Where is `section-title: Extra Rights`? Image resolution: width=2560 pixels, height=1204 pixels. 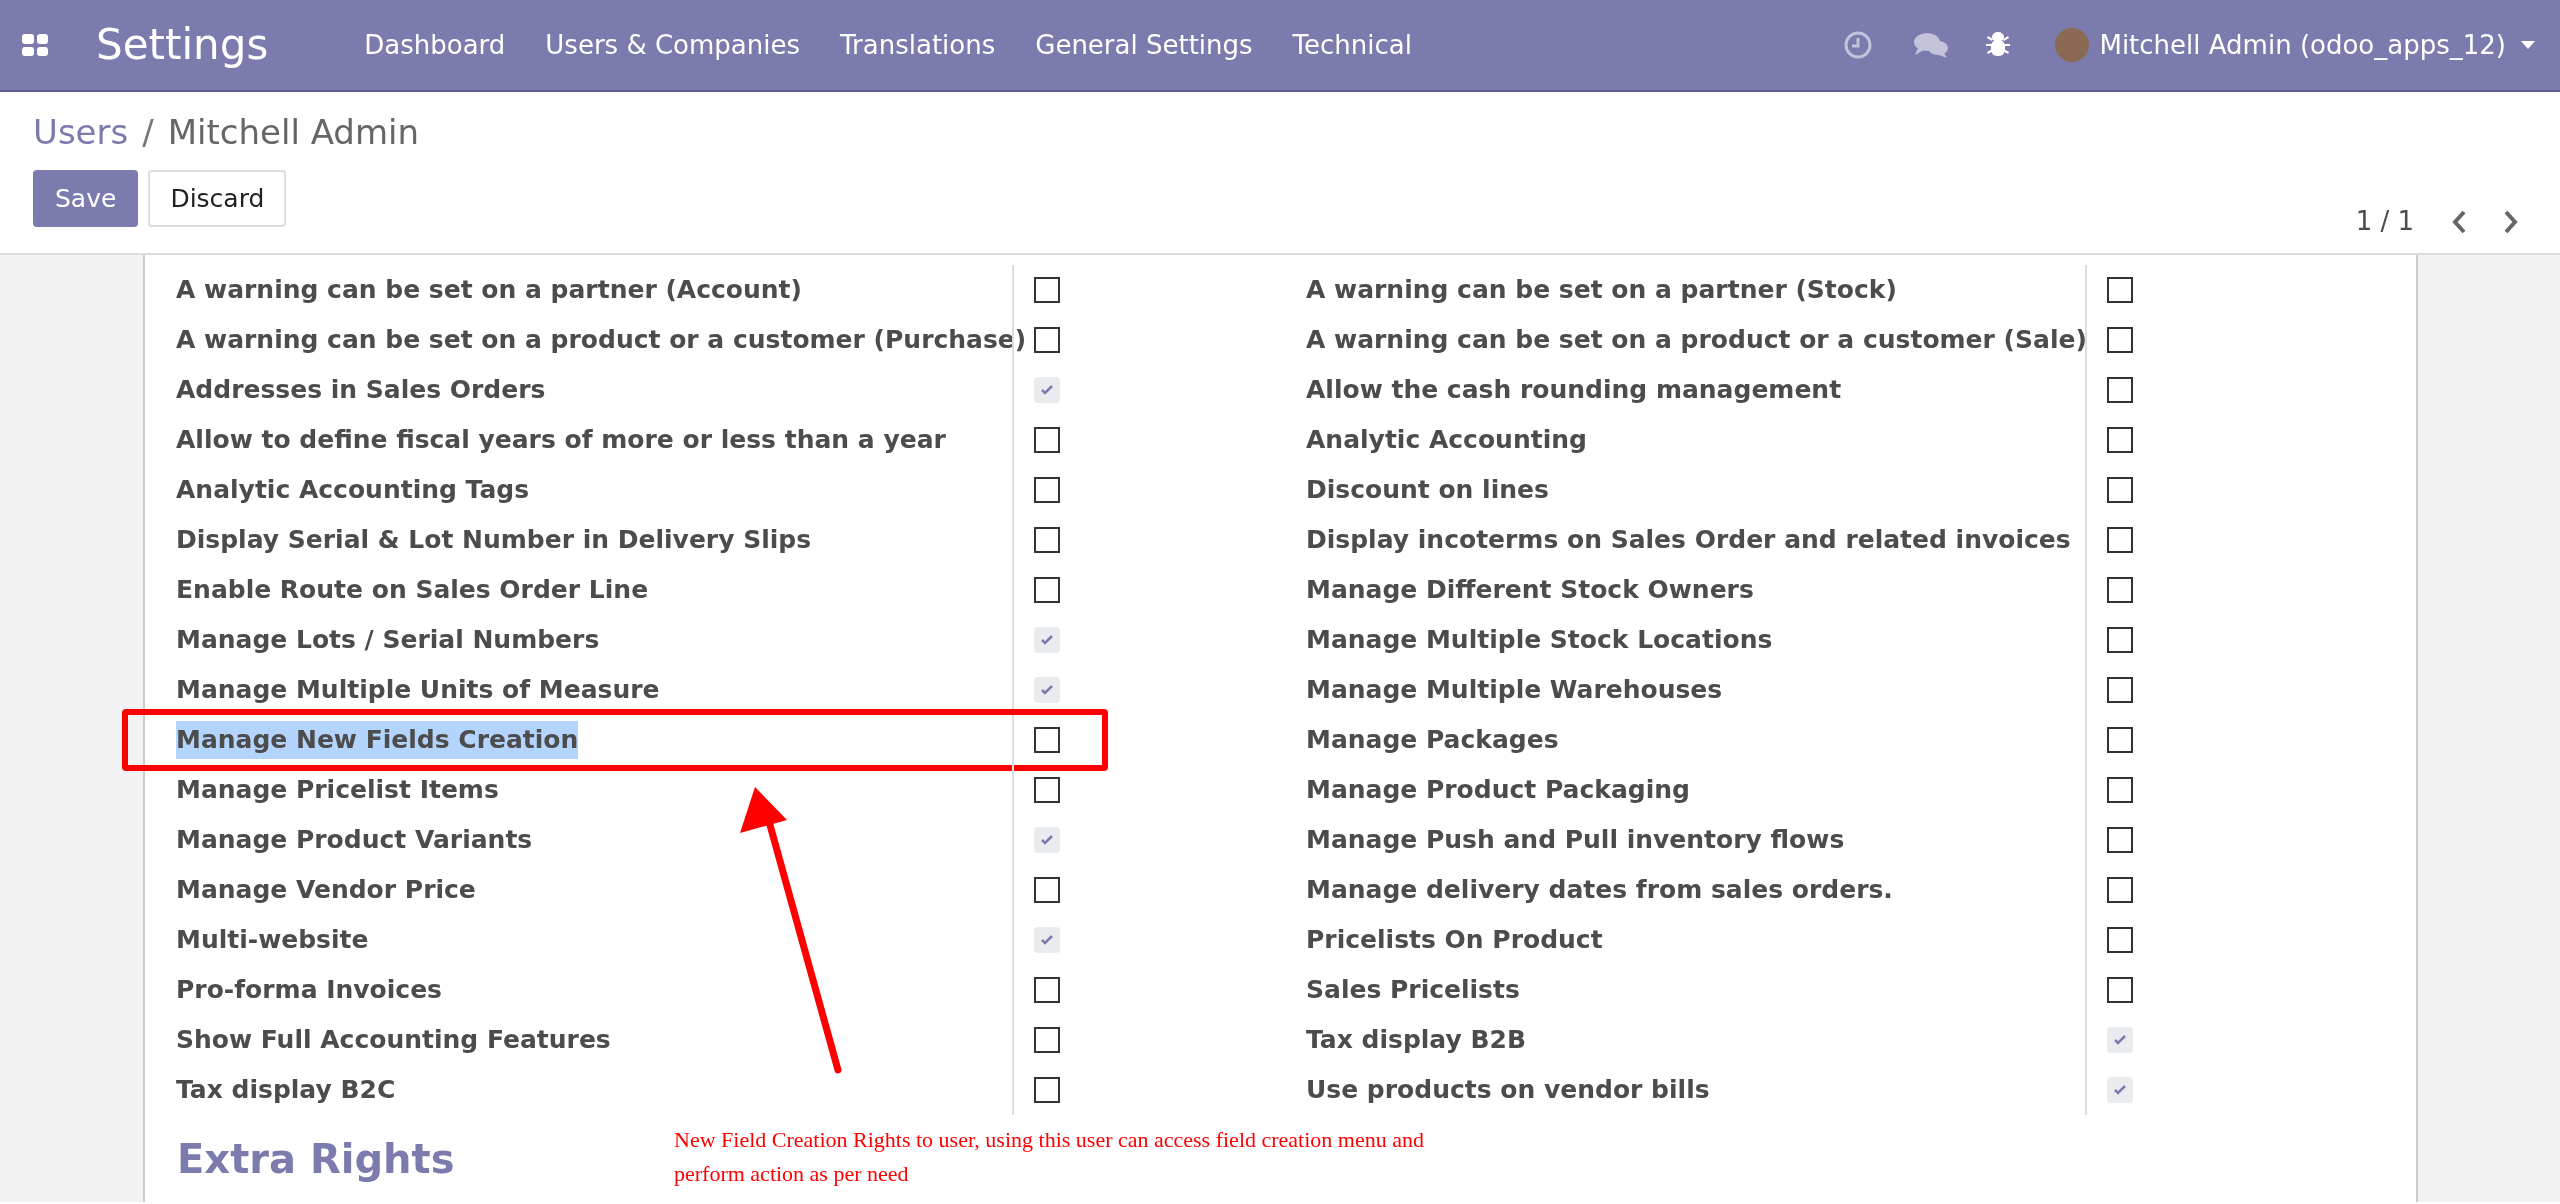
section-title: Extra Rights is located at coordinates (316, 1159).